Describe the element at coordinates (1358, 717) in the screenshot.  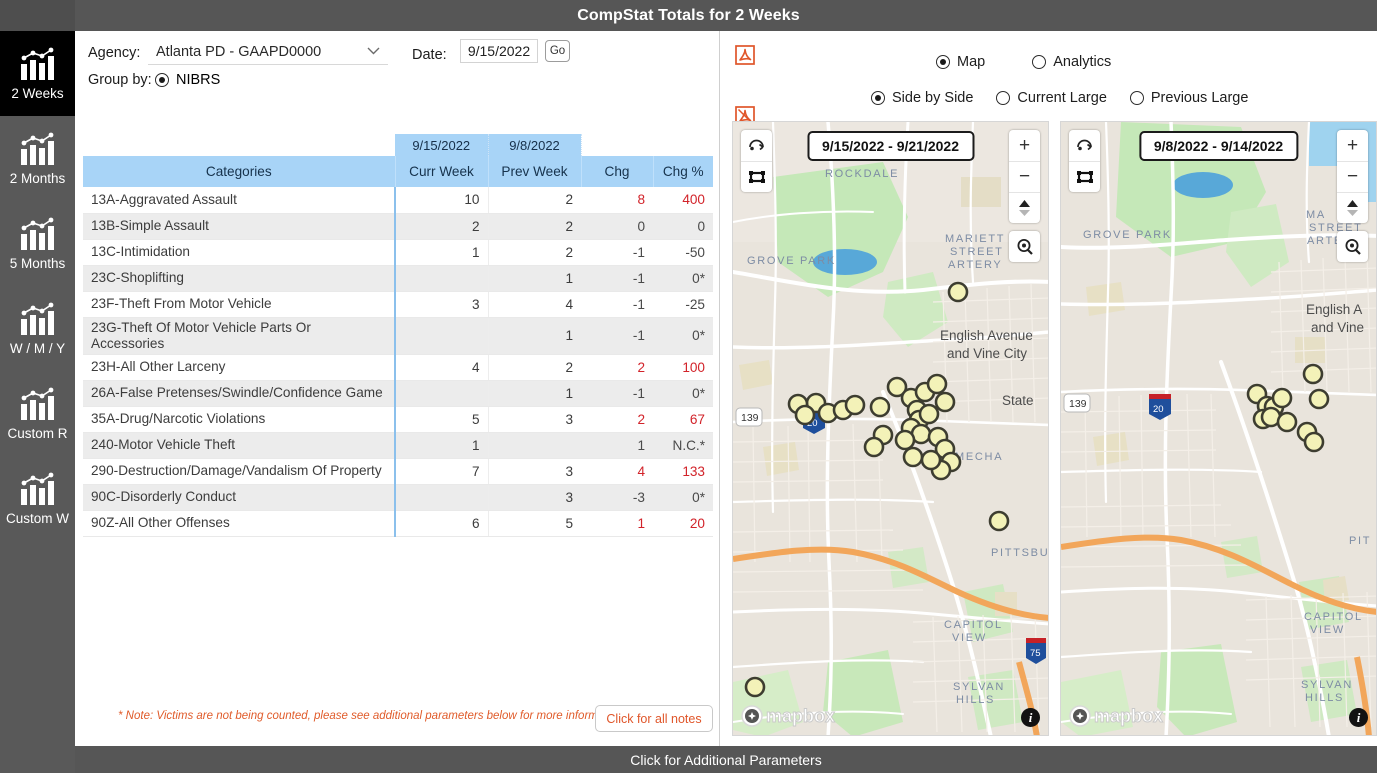
I see `map-info-button-previous: i` at that location.